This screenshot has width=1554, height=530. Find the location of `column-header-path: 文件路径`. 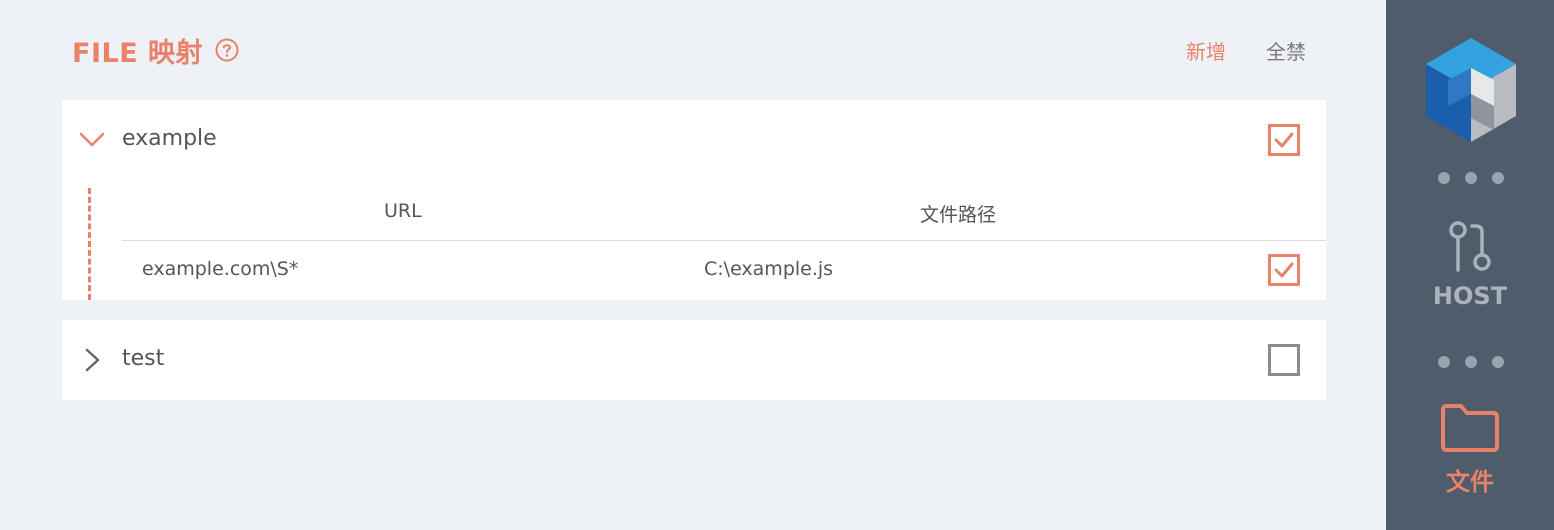

column-header-path: 文件路径 is located at coordinates (958, 215).